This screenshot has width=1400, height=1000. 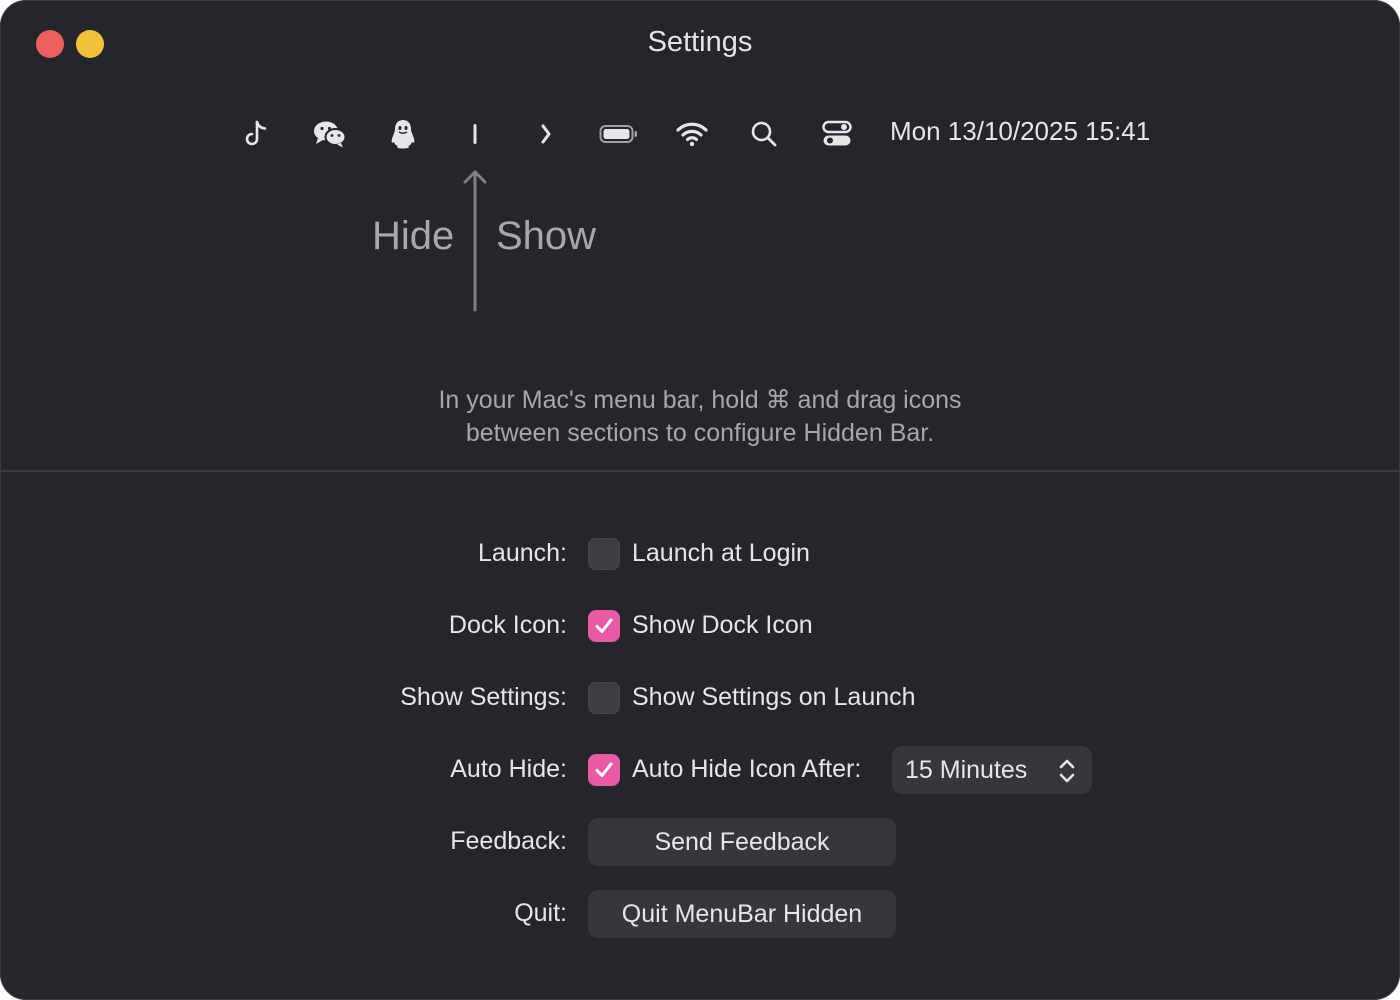 I want to click on show-settings-on-launch-label: Show Settings on Launch, so click(x=774, y=697).